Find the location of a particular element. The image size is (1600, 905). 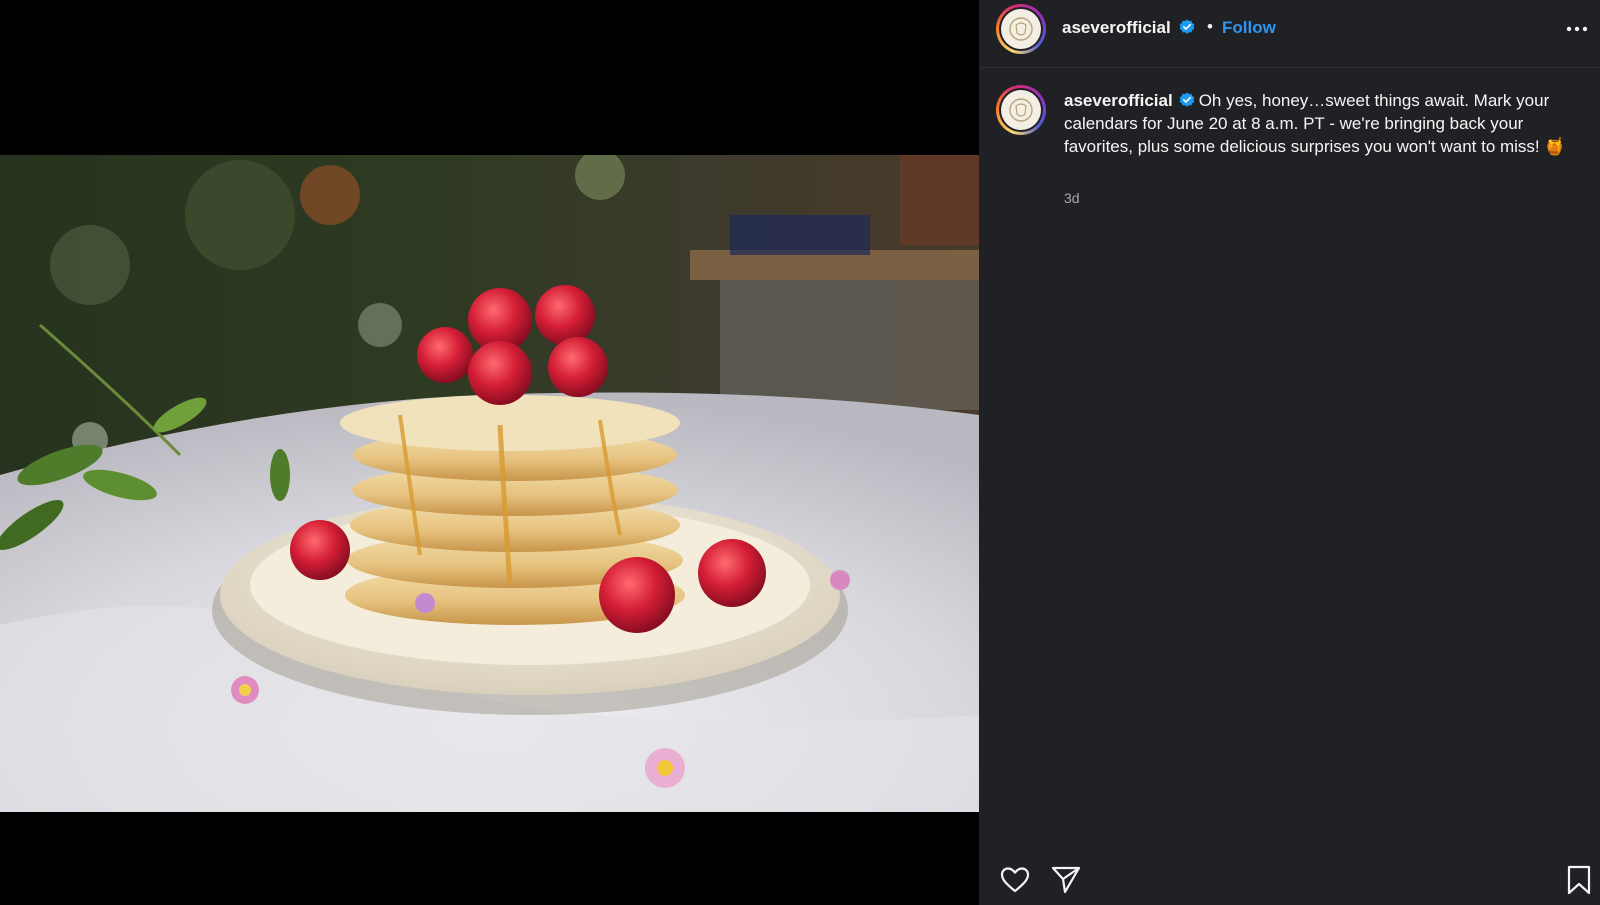

more-options-button is located at coordinates (1577, 29).